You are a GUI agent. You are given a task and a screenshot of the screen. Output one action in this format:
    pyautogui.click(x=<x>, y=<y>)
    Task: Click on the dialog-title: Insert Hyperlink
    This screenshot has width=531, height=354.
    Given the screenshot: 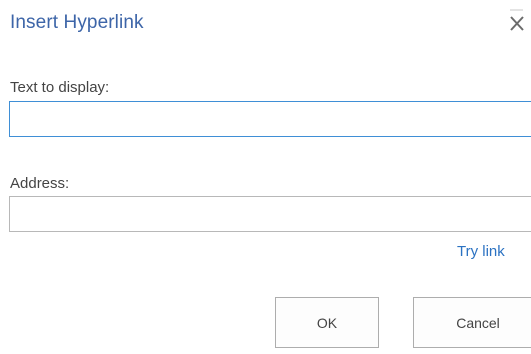 What is the action you would take?
    pyautogui.click(x=77, y=22)
    